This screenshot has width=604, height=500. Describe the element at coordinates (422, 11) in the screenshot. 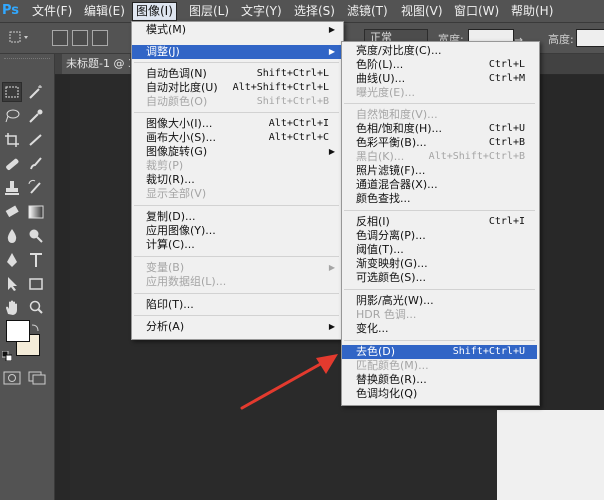

I see `menu-view: 视图(V)` at that location.